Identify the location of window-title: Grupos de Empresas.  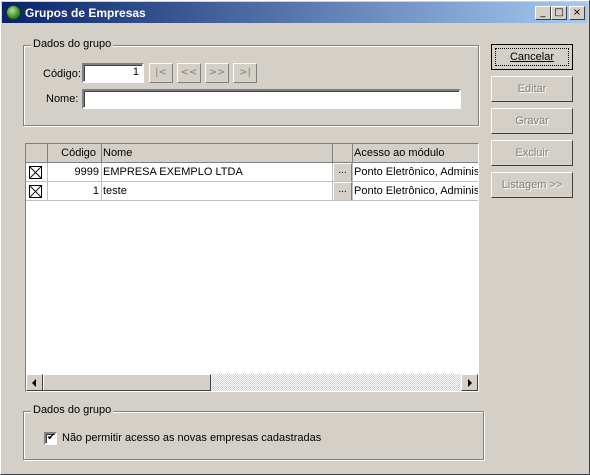
(85, 13).